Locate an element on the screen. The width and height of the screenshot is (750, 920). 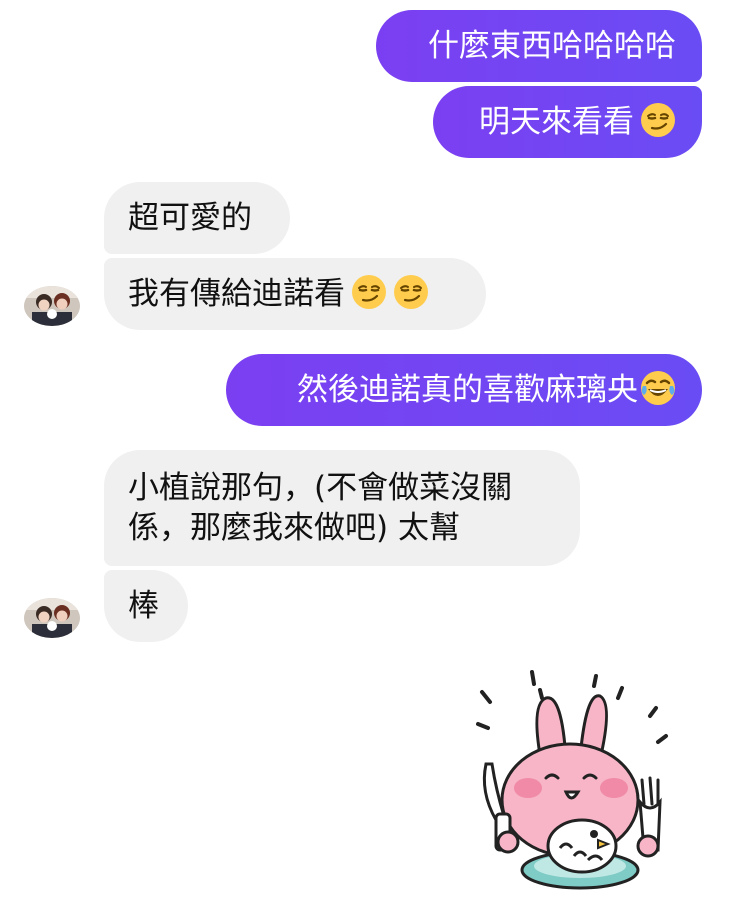
outgoing-message-bubble: 然後迪諾真的喜歡麻璃央 is located at coordinates (464, 390).